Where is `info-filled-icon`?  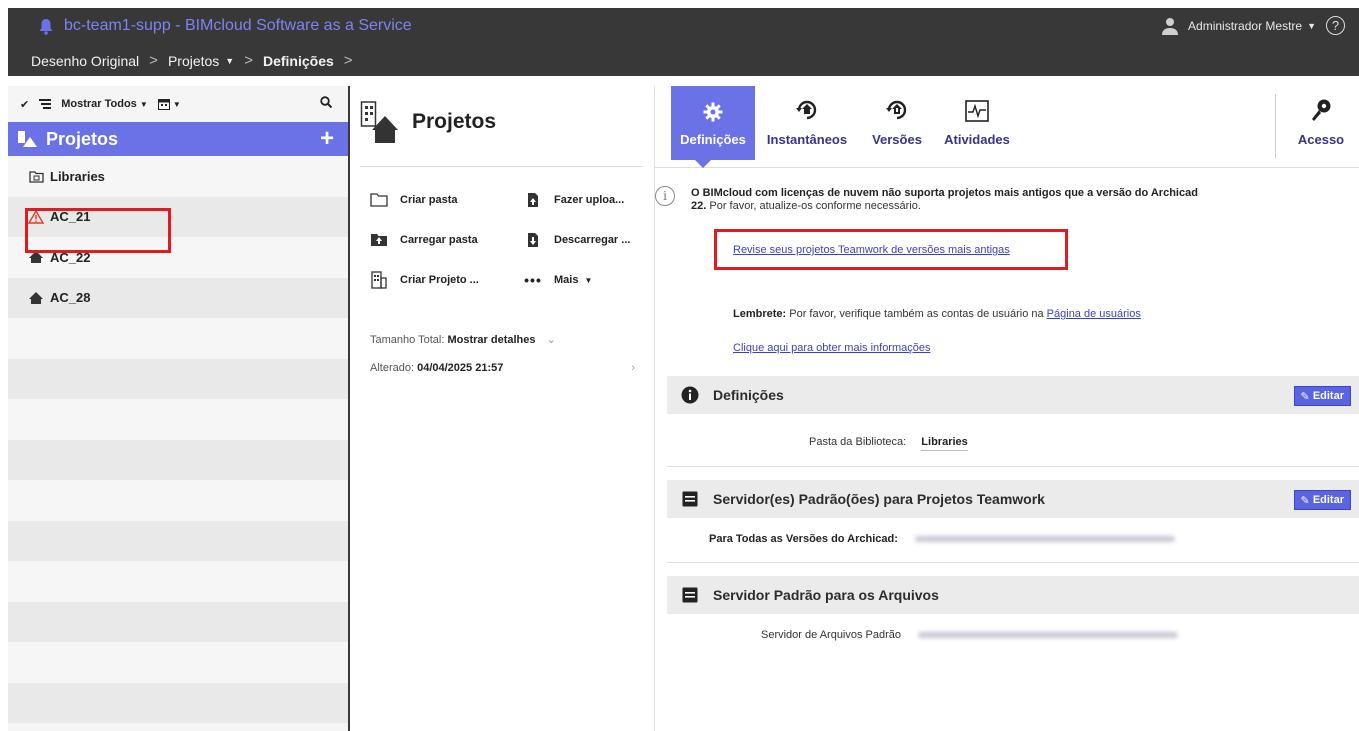
info-filled-icon is located at coordinates (690, 395).